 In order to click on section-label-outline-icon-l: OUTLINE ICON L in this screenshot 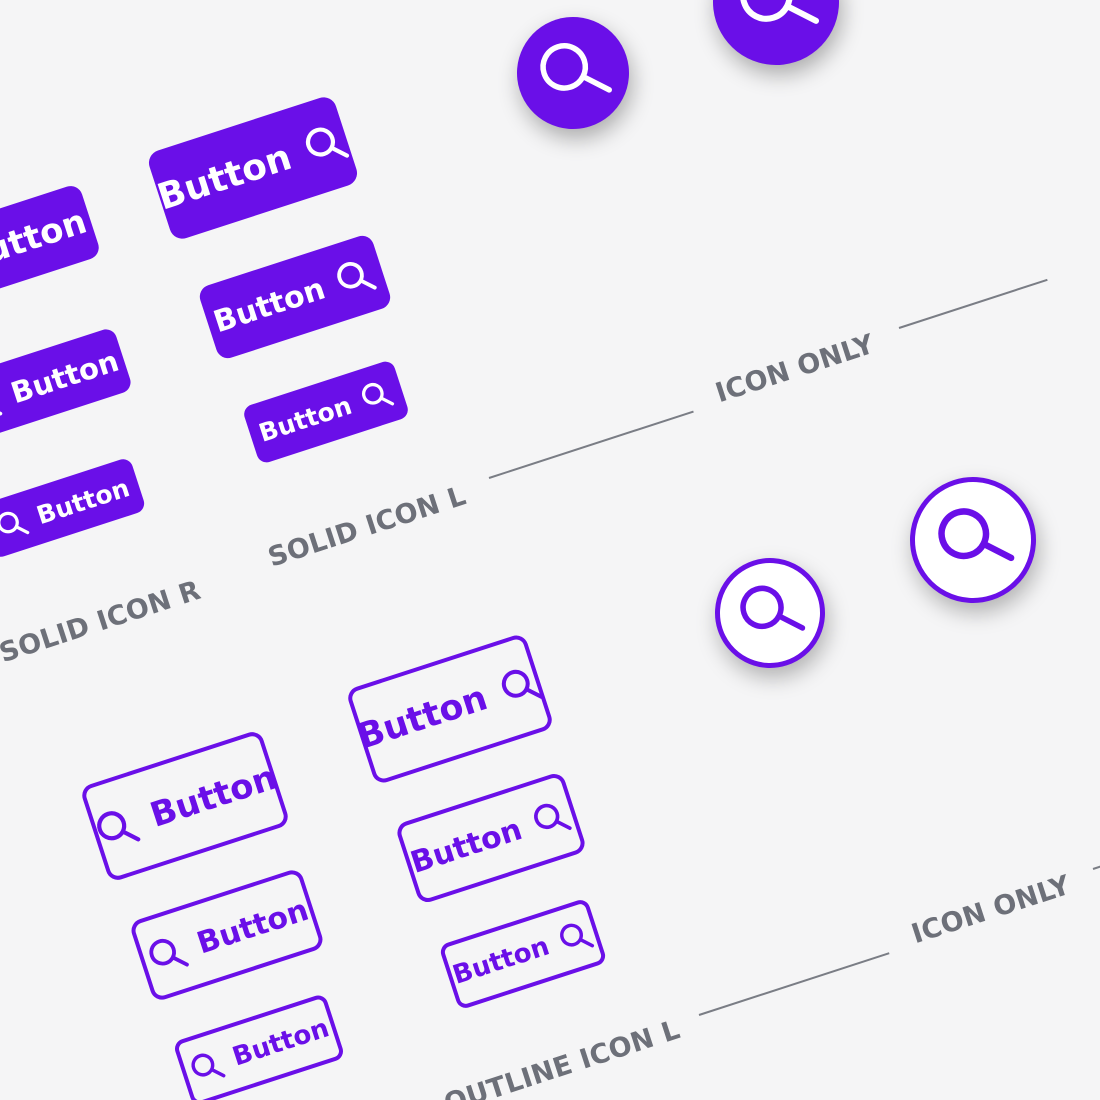, I will do `click(562, 1057)`.